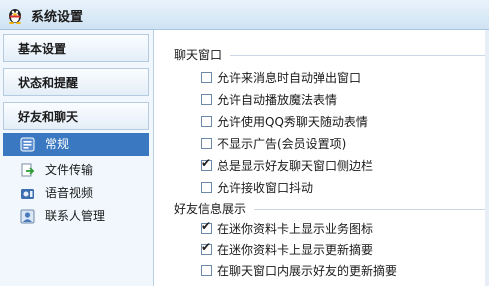 This screenshot has width=489, height=286. What do you see at coordinates (282, 144) in the screenshot?
I see `option-label: 不显示广告(会员设置项)` at bounding box center [282, 144].